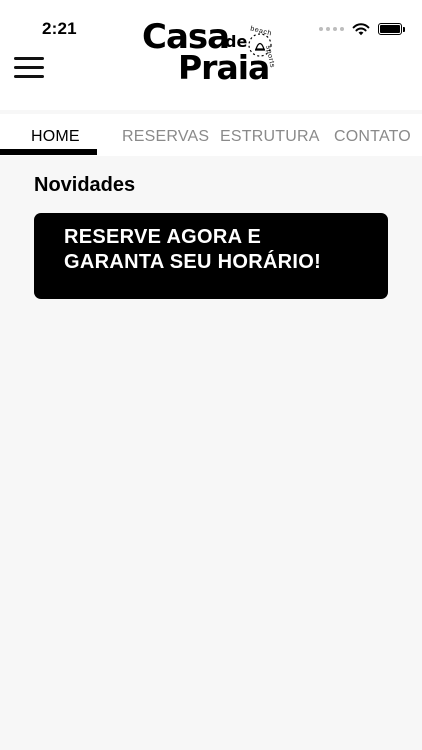 This screenshot has width=422, height=750. I want to click on tab-contato: CONTATO, so click(372, 137).